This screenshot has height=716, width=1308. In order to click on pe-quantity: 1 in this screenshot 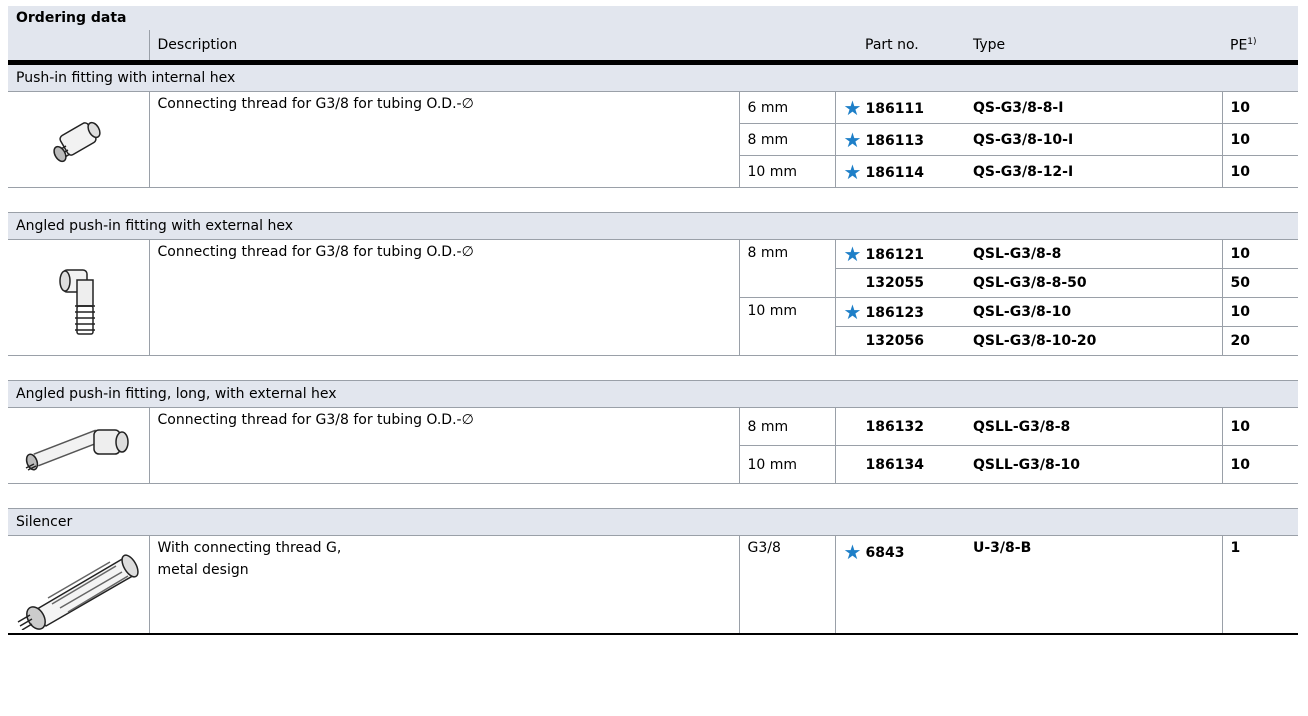, I will do `click(1260, 585)`.